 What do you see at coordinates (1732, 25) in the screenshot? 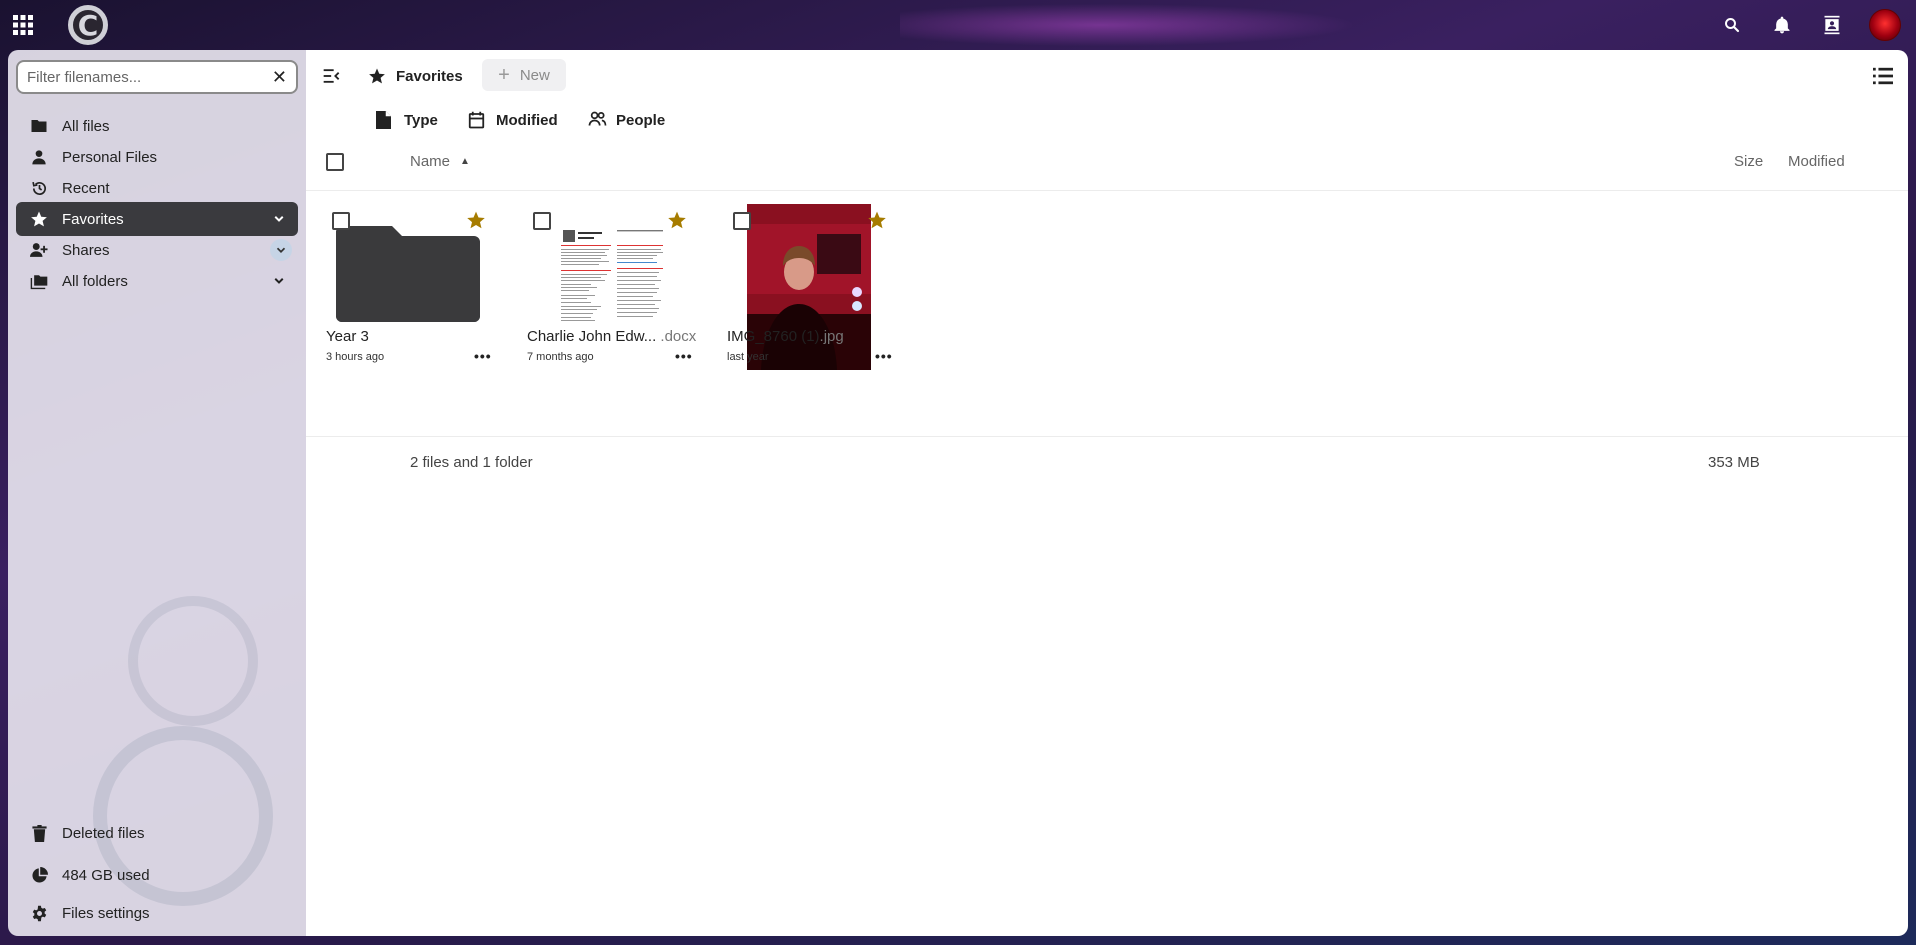
I see `search-icon` at bounding box center [1732, 25].